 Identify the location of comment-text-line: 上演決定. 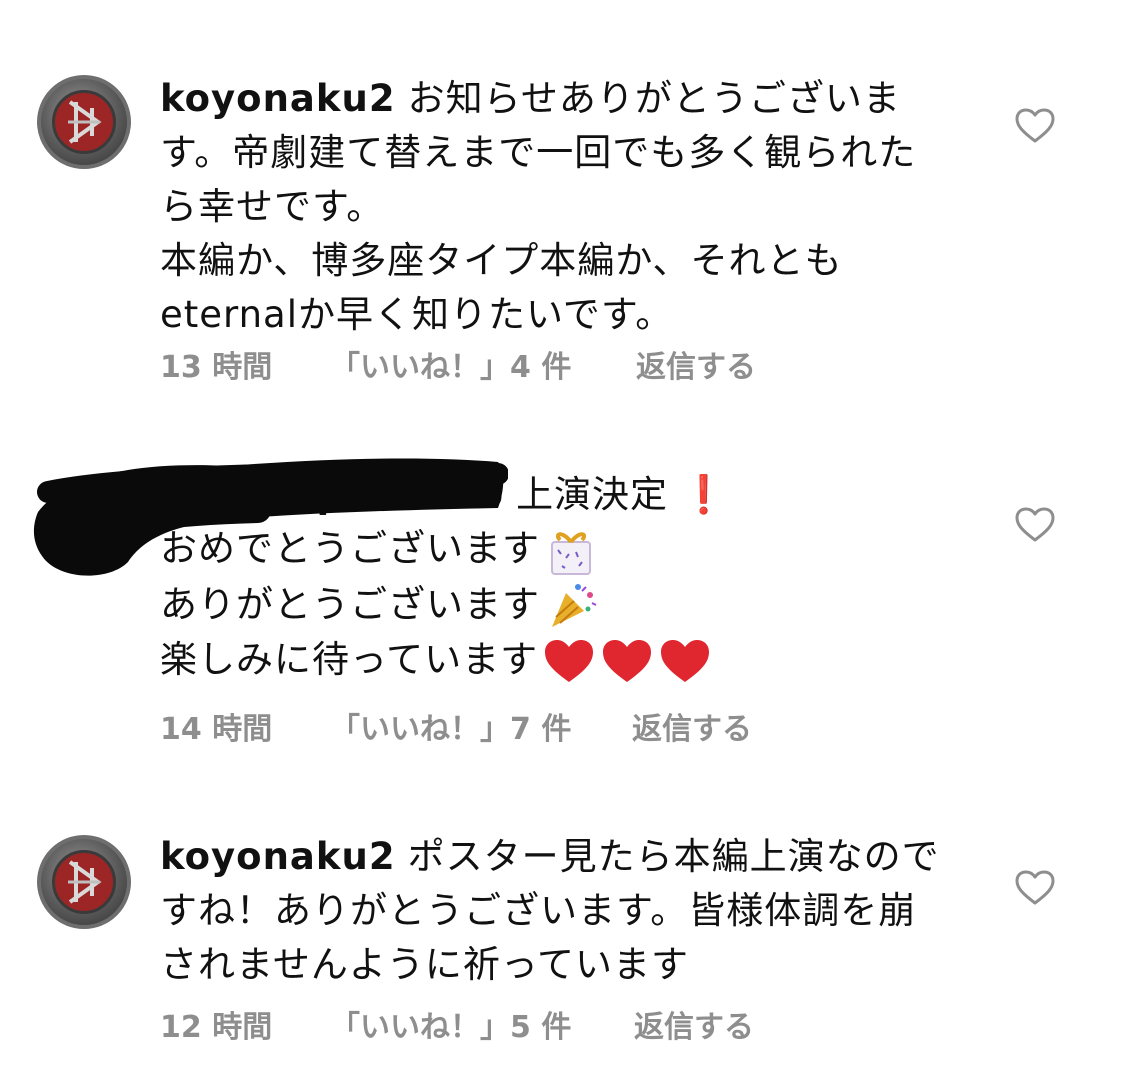
(592, 494).